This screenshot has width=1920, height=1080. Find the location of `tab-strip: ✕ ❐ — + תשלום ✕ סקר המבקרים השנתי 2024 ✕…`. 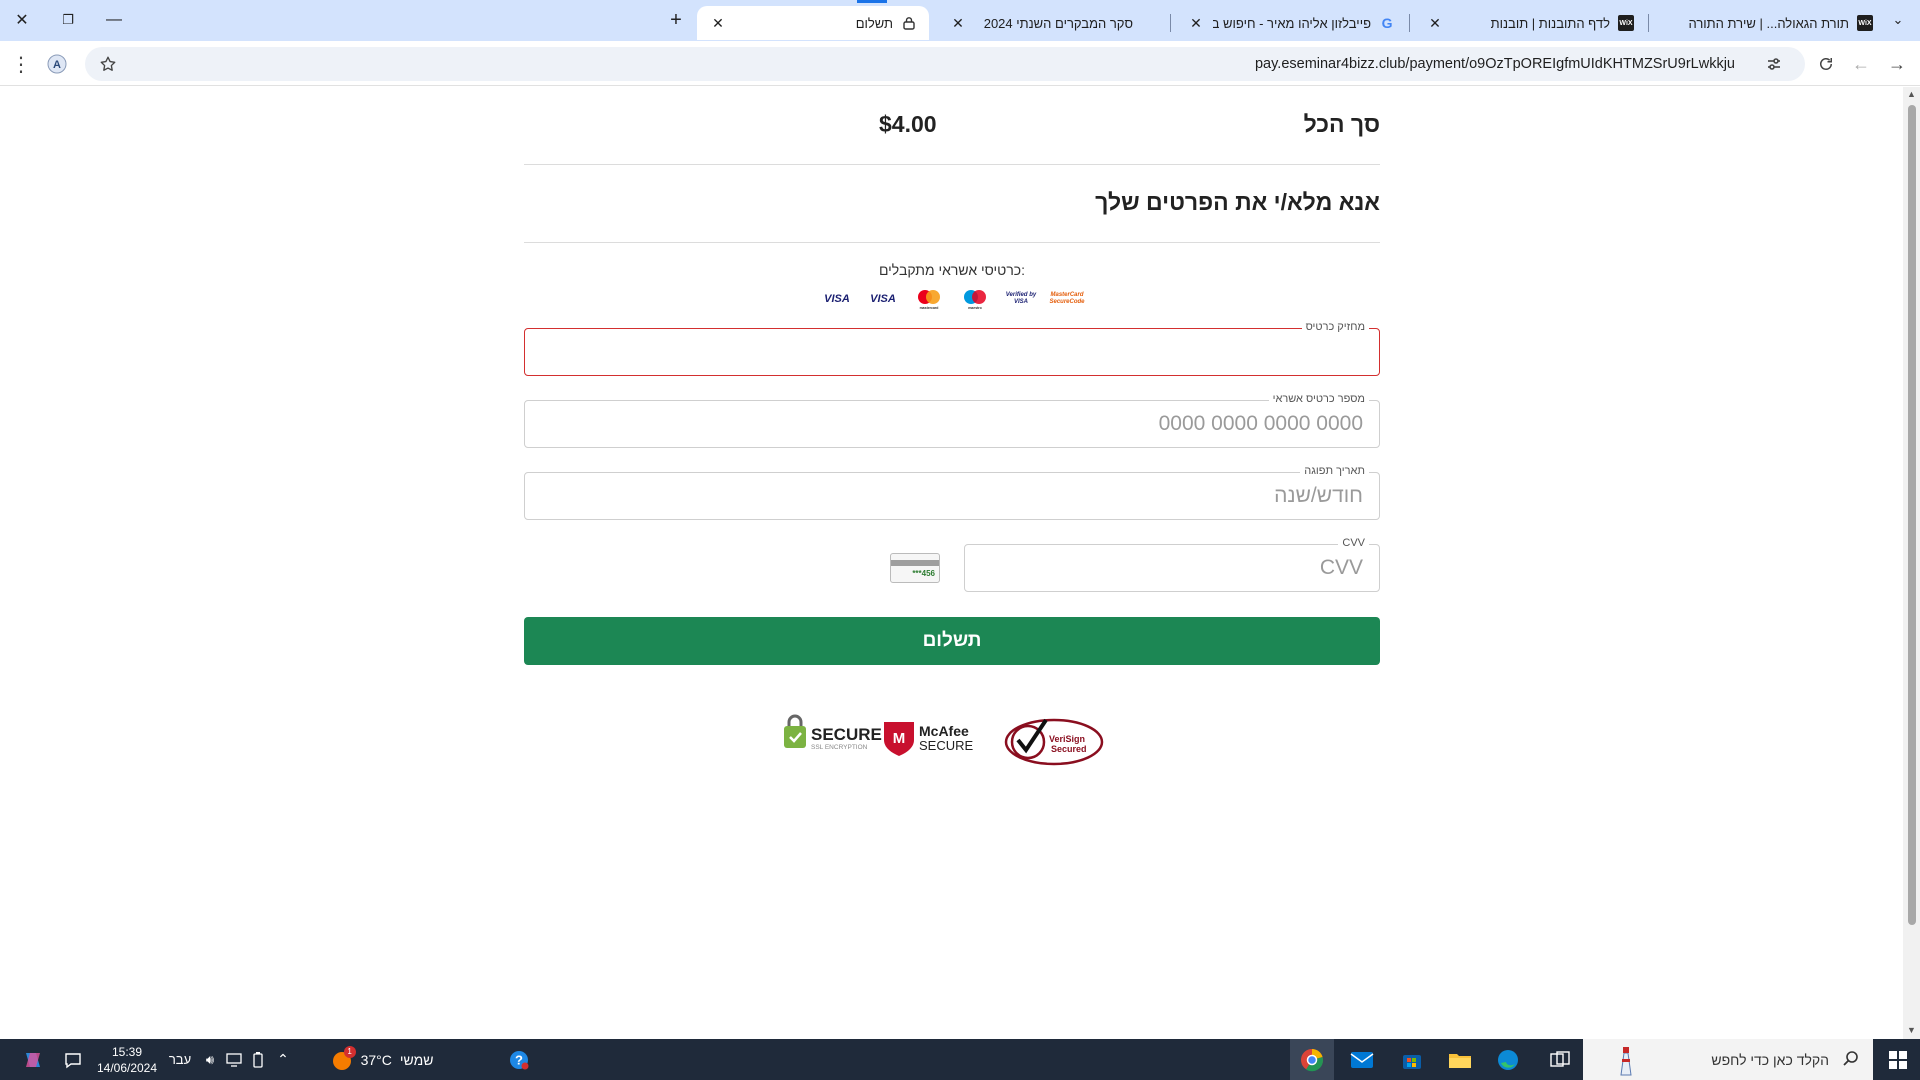

tab-strip: ✕ ❐ — + תשלום ✕ סקר המבקרים השנתי 2024 ✕… is located at coordinates (960, 20).